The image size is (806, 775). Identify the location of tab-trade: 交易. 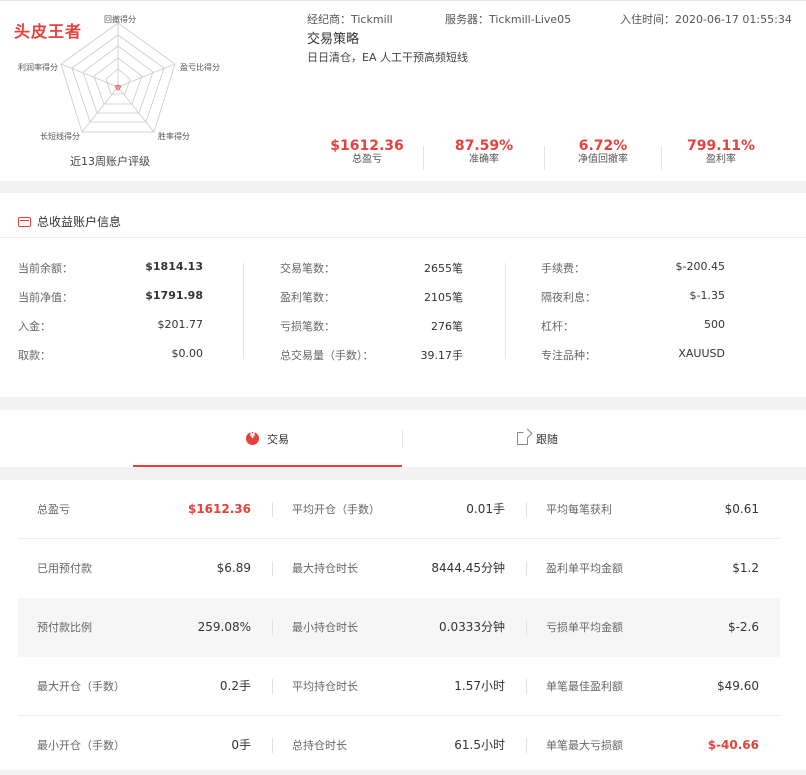
(267, 438).